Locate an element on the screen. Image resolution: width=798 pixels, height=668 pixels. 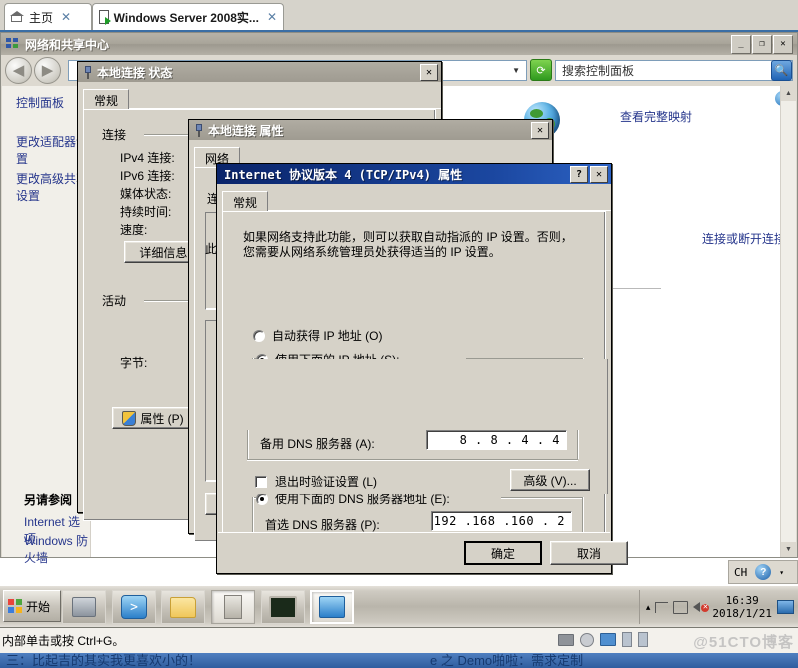
explorer-icon is located at coordinates (183, 607).